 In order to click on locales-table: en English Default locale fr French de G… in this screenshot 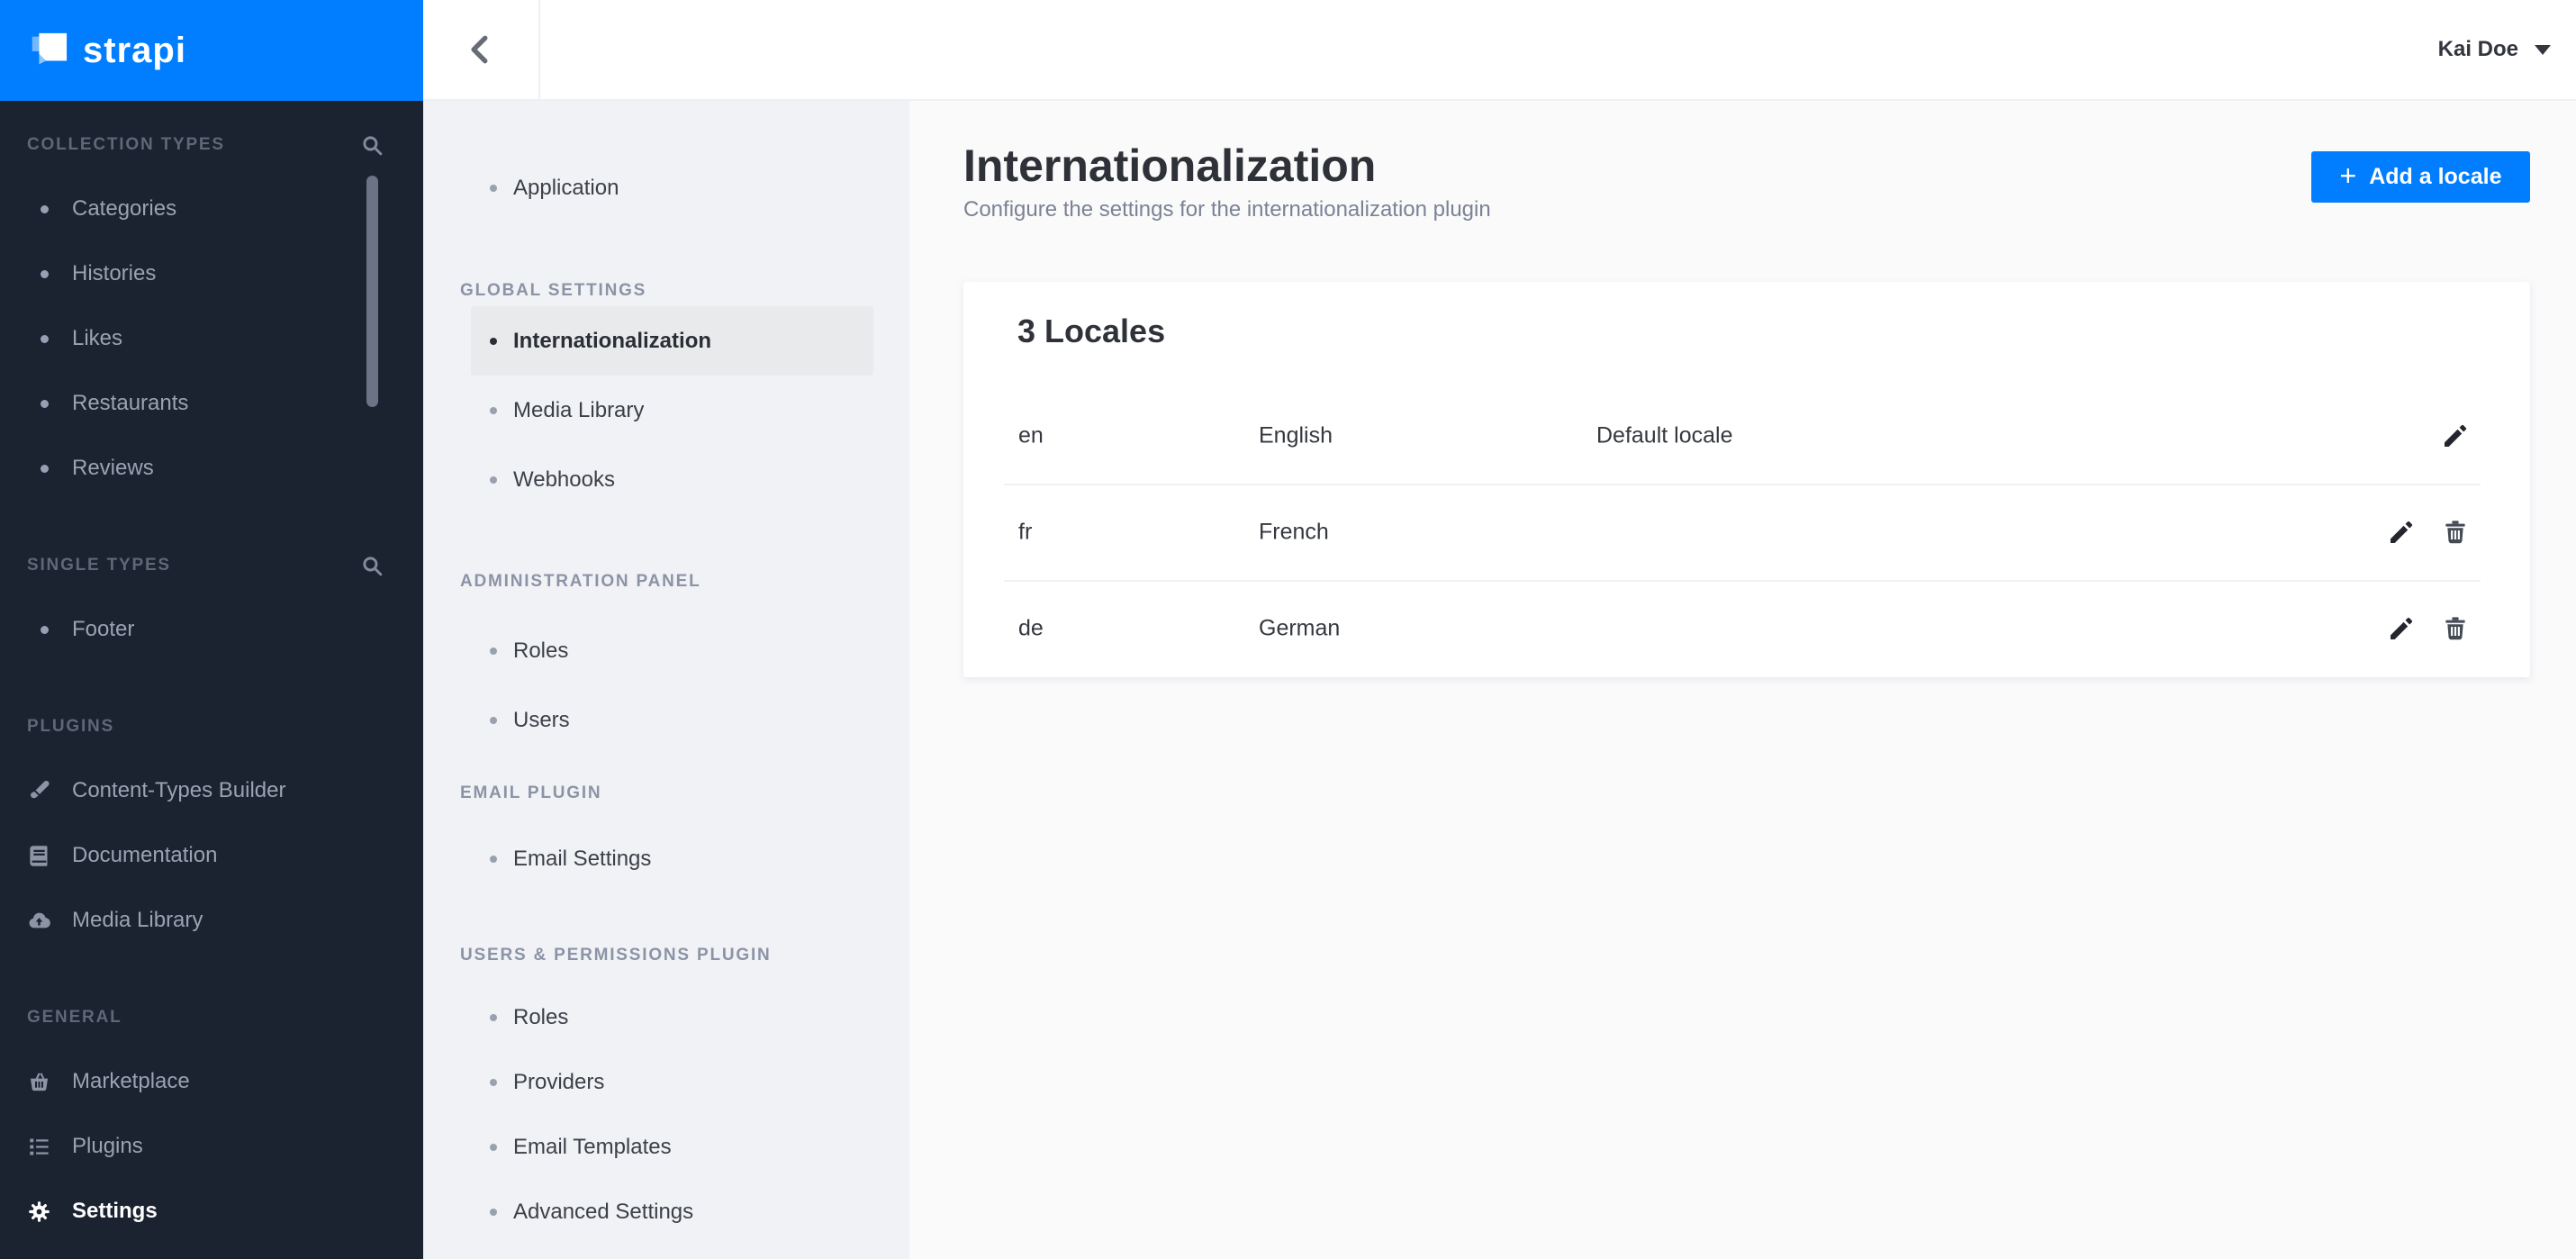, I will do `click(1746, 532)`.